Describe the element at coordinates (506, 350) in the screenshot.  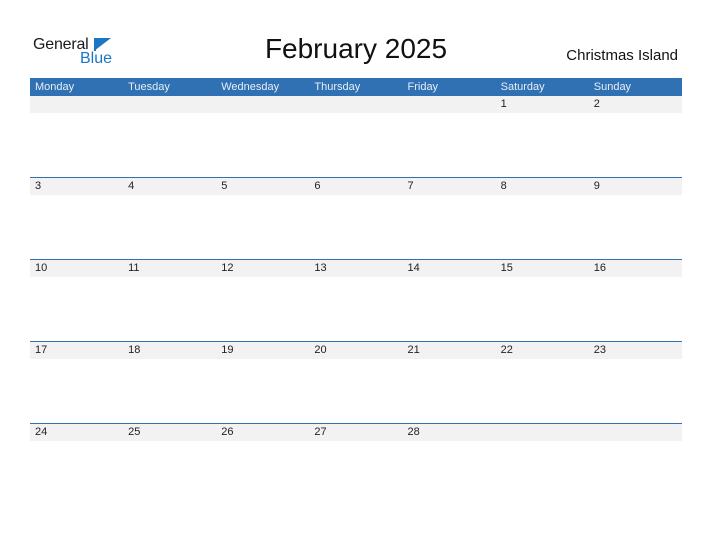
I see `day-cell: 22` at that location.